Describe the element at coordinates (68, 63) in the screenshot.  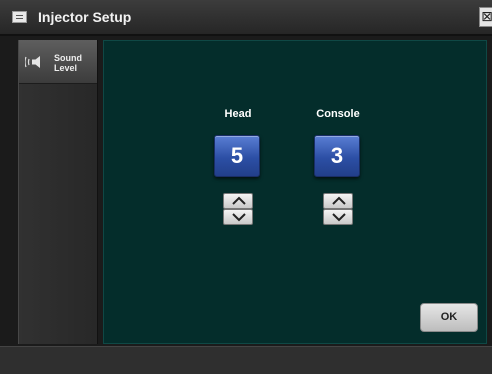
I see `sidebar-item-label: Sound Level` at that location.